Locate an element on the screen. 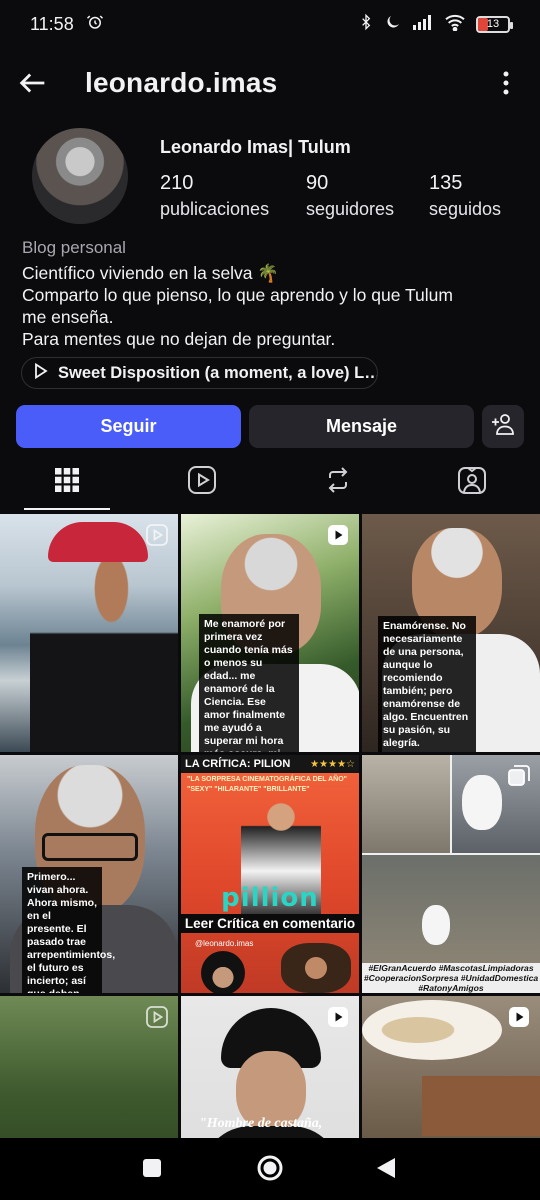 This screenshot has height=1200, width=540. battery-icon: 13 is located at coordinates (494, 24).